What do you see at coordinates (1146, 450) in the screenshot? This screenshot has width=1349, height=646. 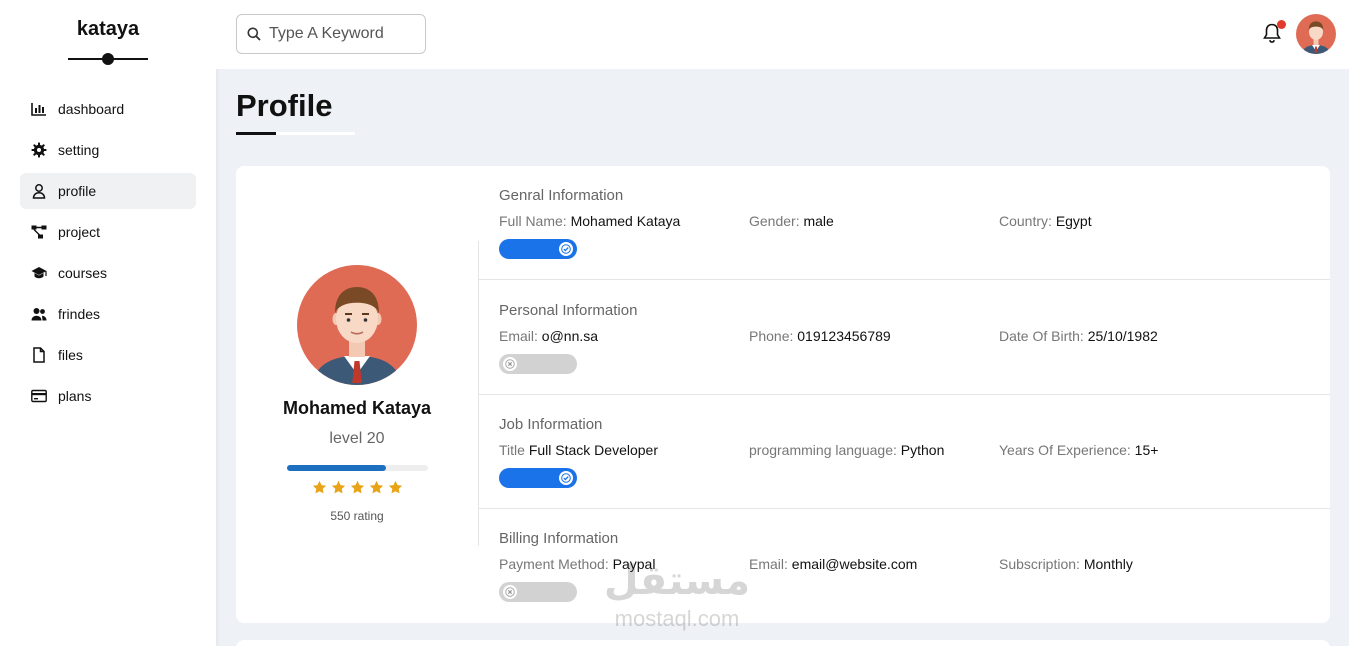 I see `field-value: 15+` at bounding box center [1146, 450].